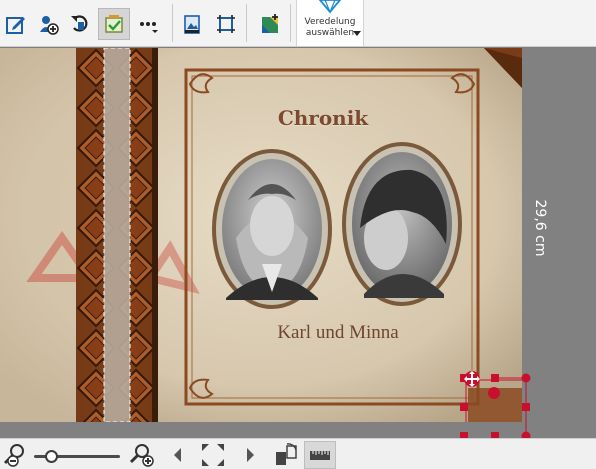 The width and height of the screenshot is (596, 469). I want to click on crop-frame-button, so click(226, 24).